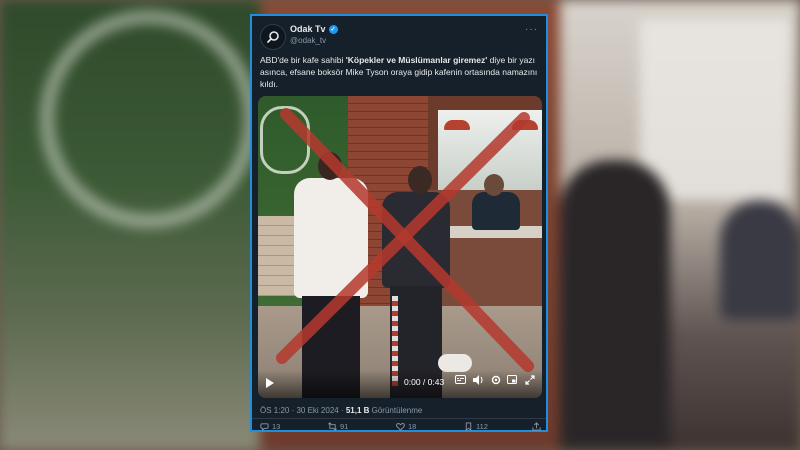 The image size is (800, 450). What do you see at coordinates (270, 426) in the screenshot?
I see `reply-button: 13` at bounding box center [270, 426].